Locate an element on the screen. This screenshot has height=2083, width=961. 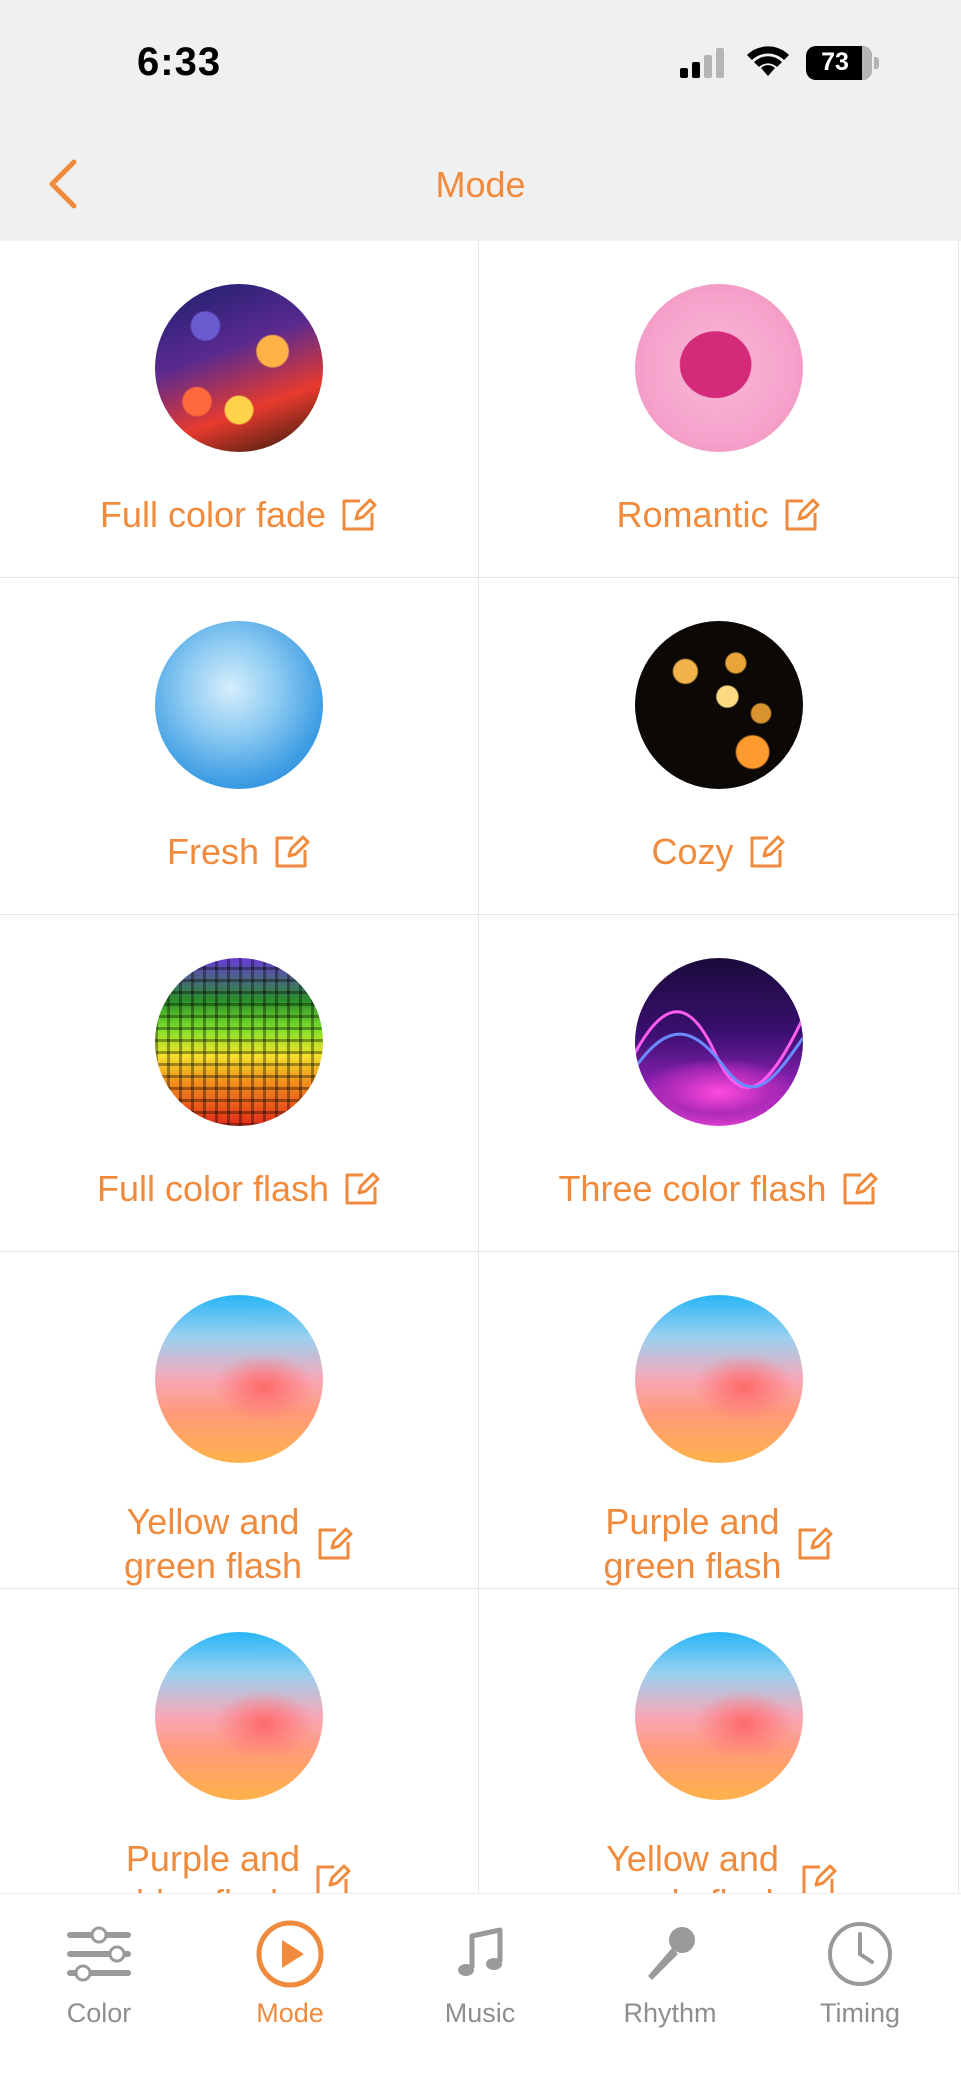
tab-bar: Color Mode Music Rhythm Timing is located at coordinates (480, 1988).